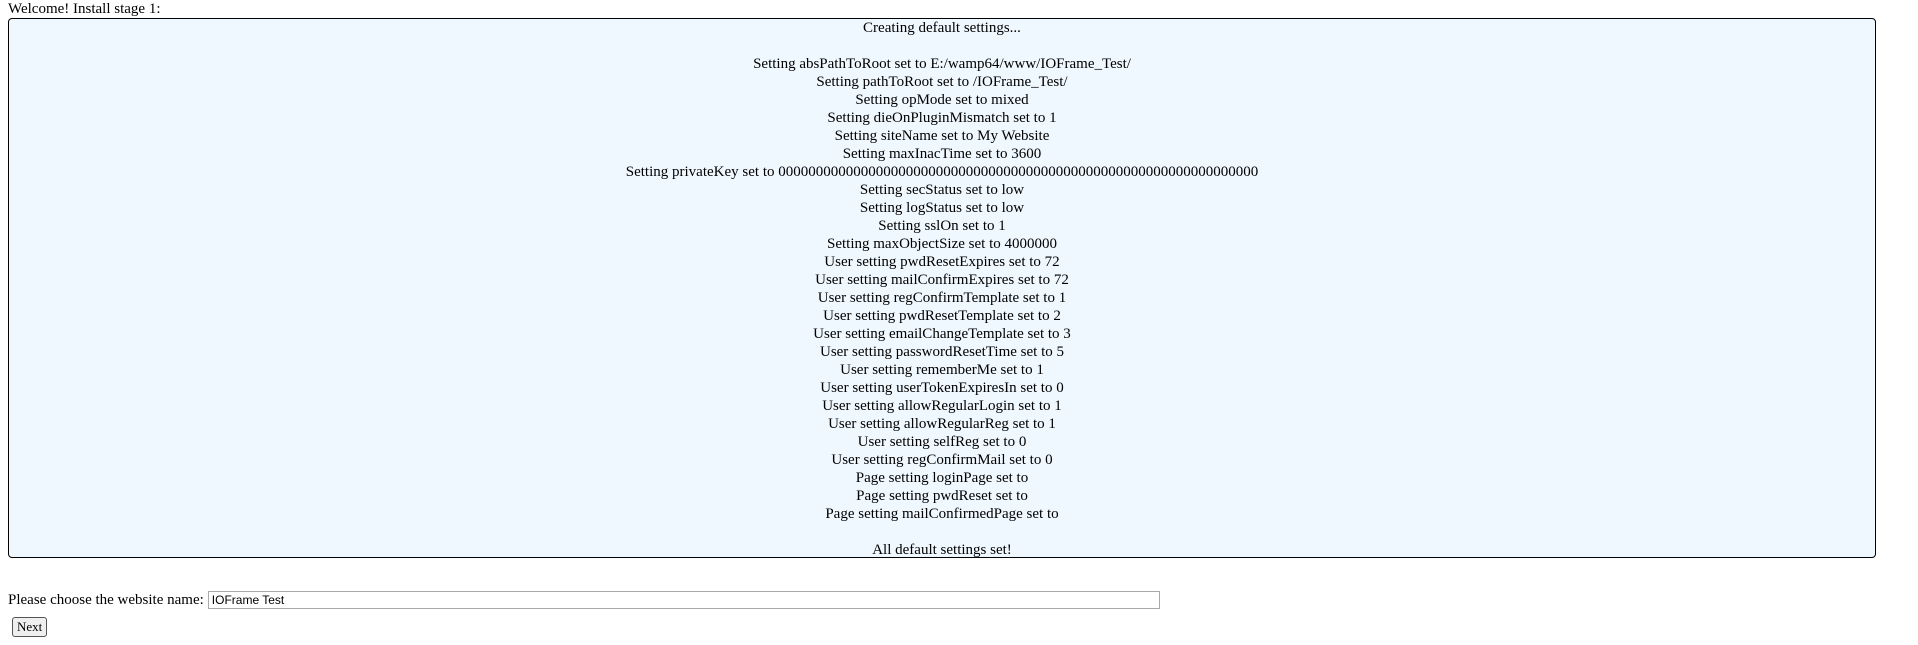  Describe the element at coordinates (942, 262) in the screenshot. I see `log-line: User setting pwdResetExpires set to 72` at that location.